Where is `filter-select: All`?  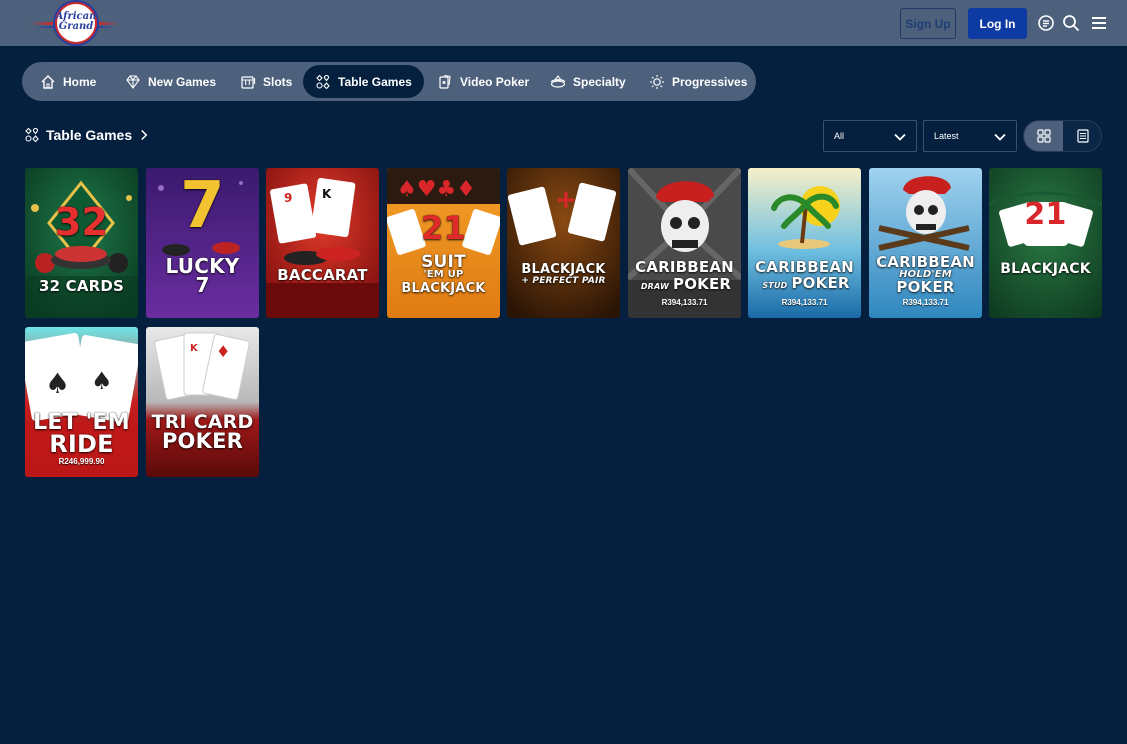
filter-select: All is located at coordinates (870, 136).